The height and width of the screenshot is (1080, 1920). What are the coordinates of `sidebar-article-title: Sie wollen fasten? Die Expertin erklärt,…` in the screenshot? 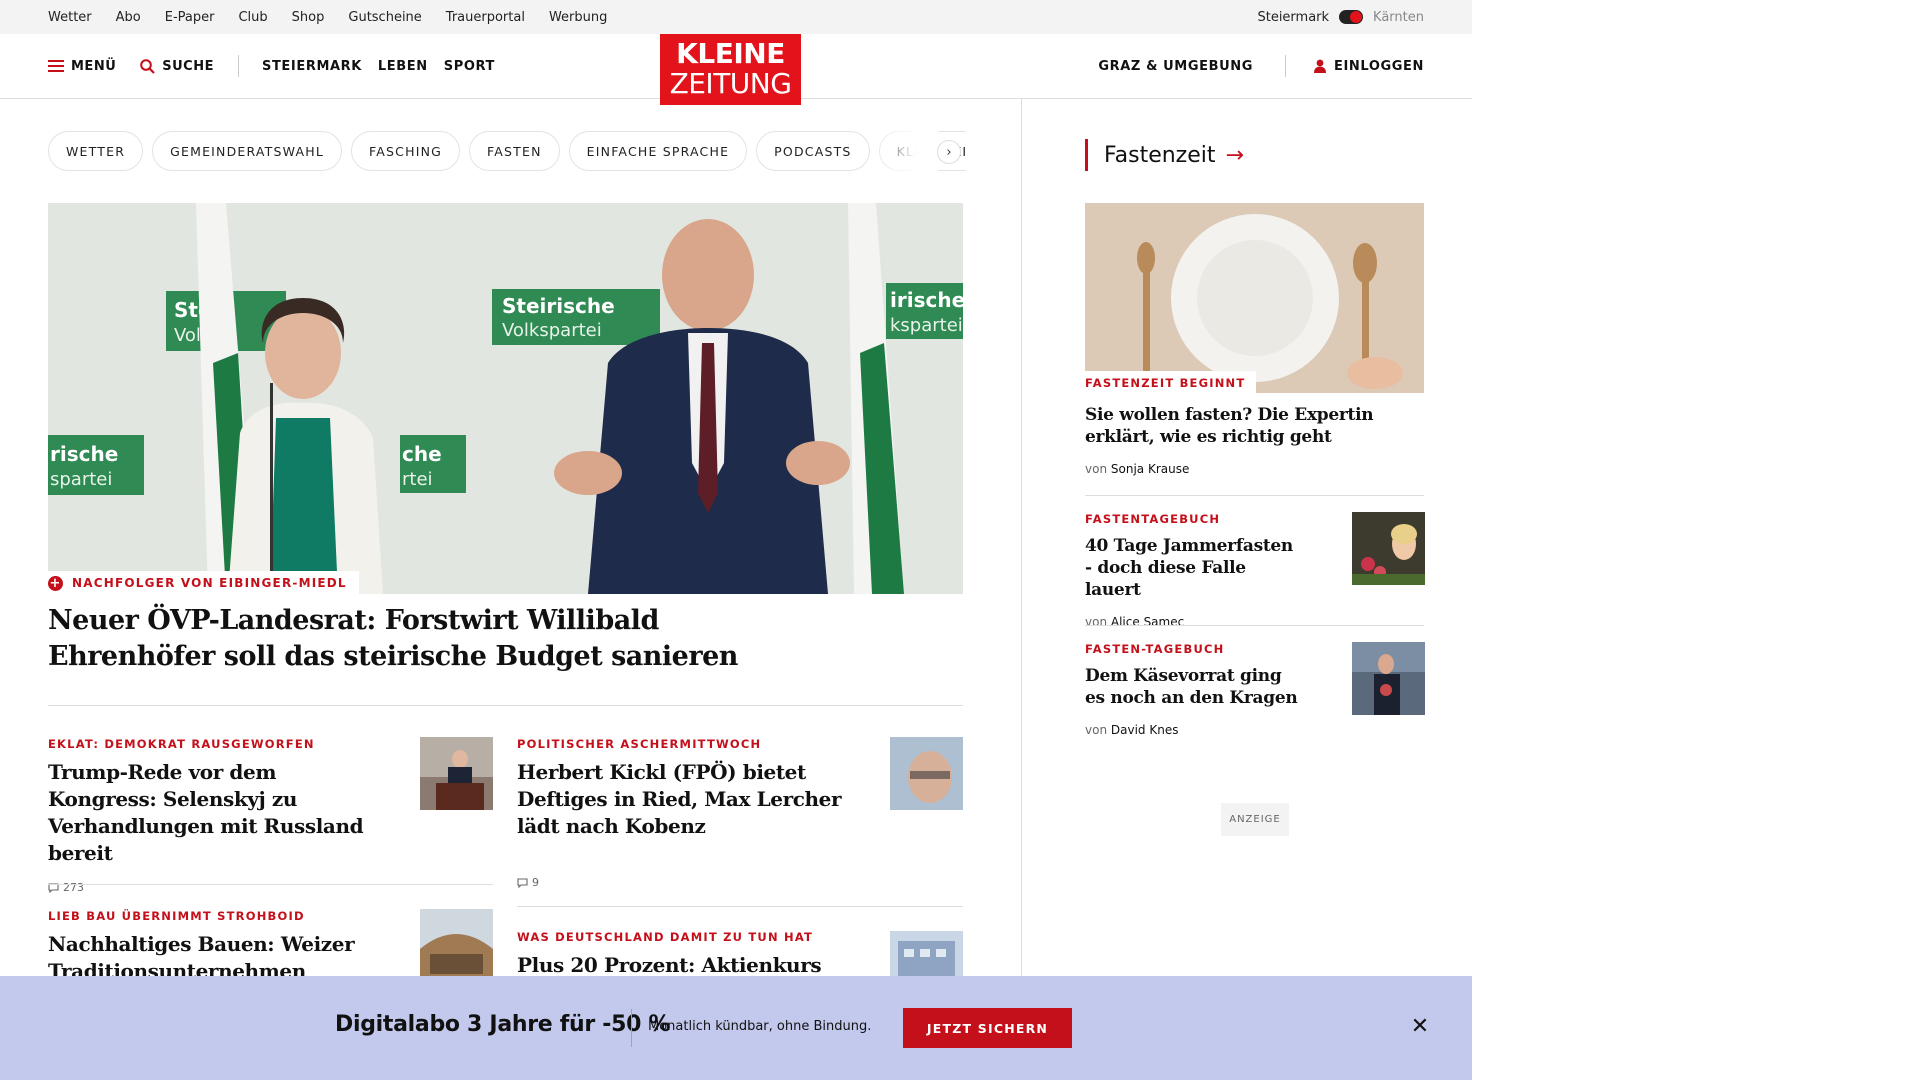 It's located at (1229, 426).